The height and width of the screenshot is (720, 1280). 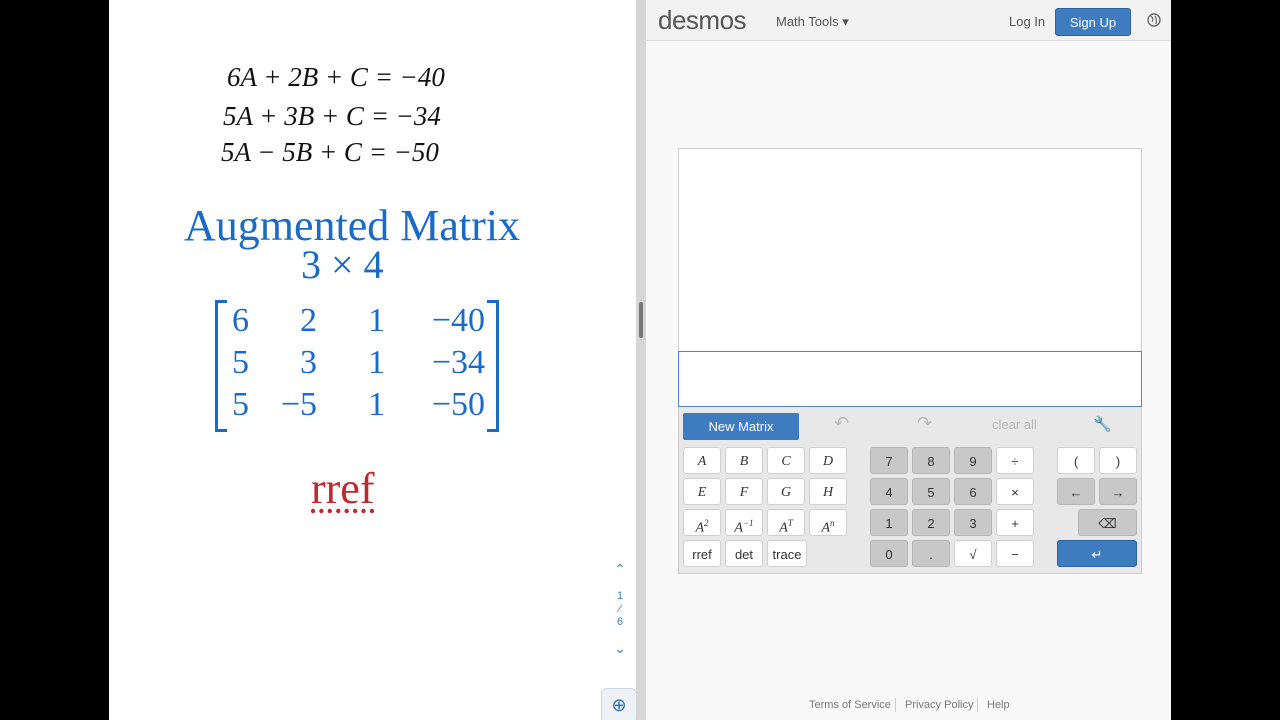 What do you see at coordinates (931, 460) in the screenshot?
I see `key-8: 8` at bounding box center [931, 460].